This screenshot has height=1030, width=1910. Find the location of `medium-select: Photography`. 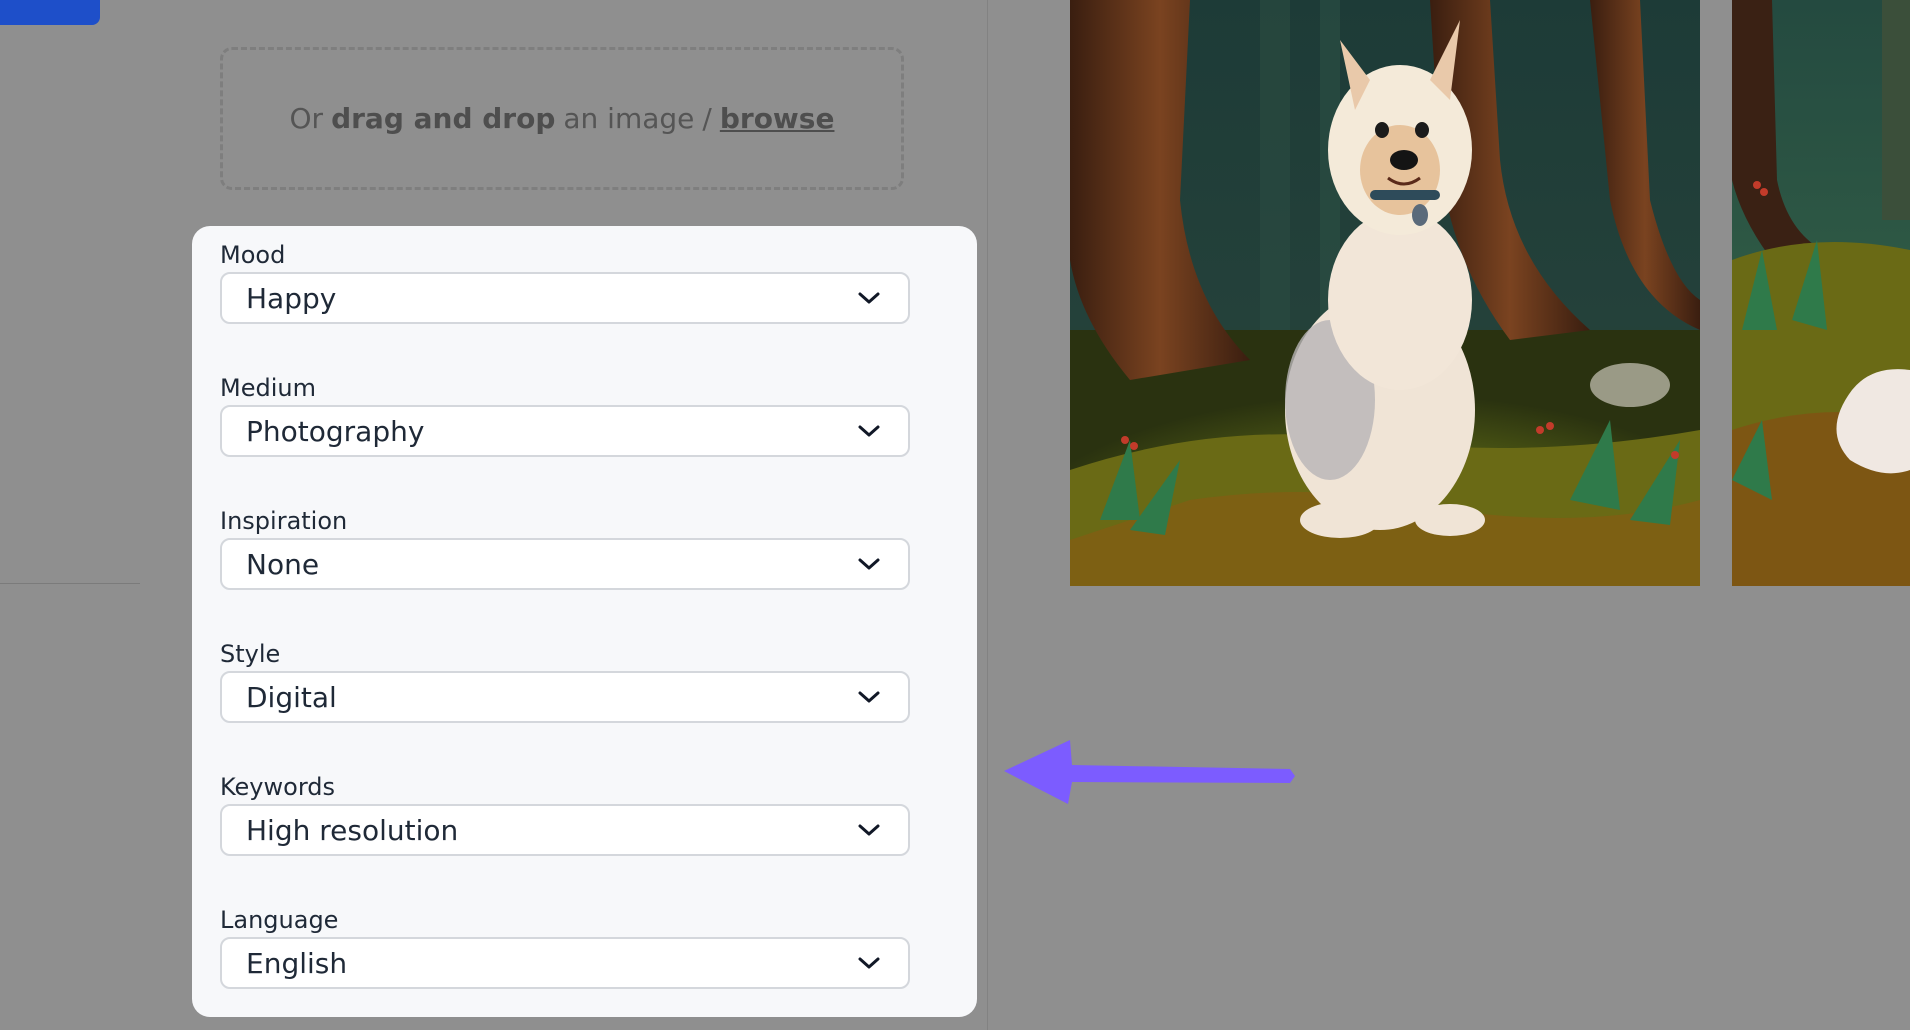

medium-select: Photography is located at coordinates (565, 431).